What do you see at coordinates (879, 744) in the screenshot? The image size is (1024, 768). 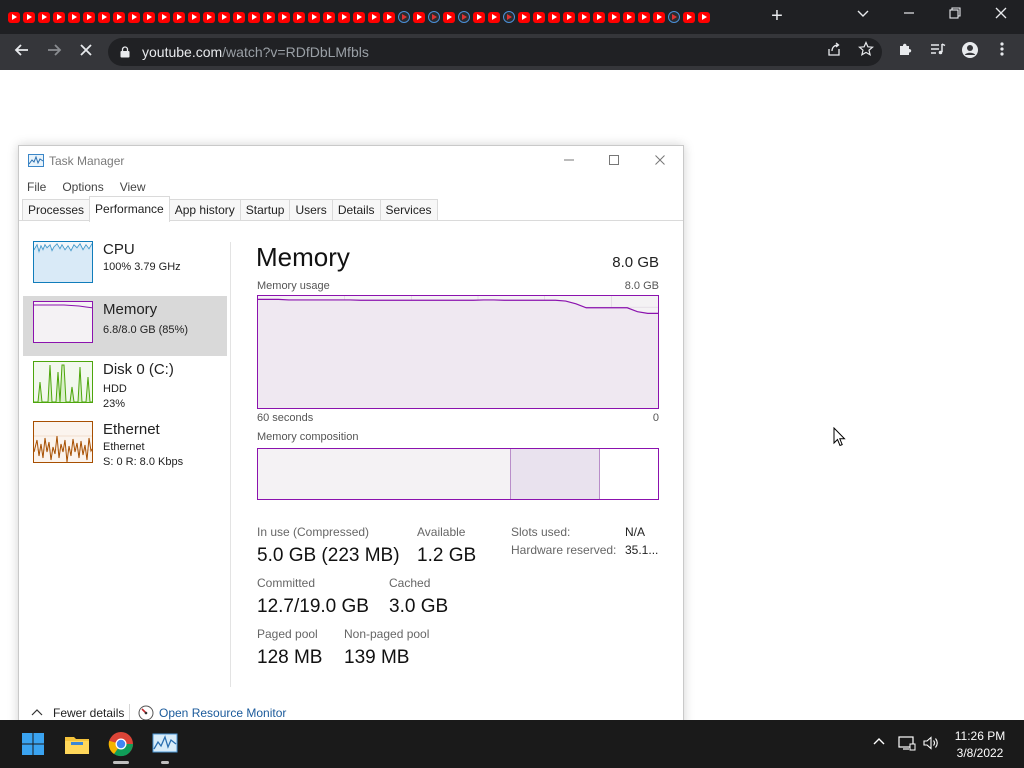 I see `tray-chevron-up-icon` at bounding box center [879, 744].